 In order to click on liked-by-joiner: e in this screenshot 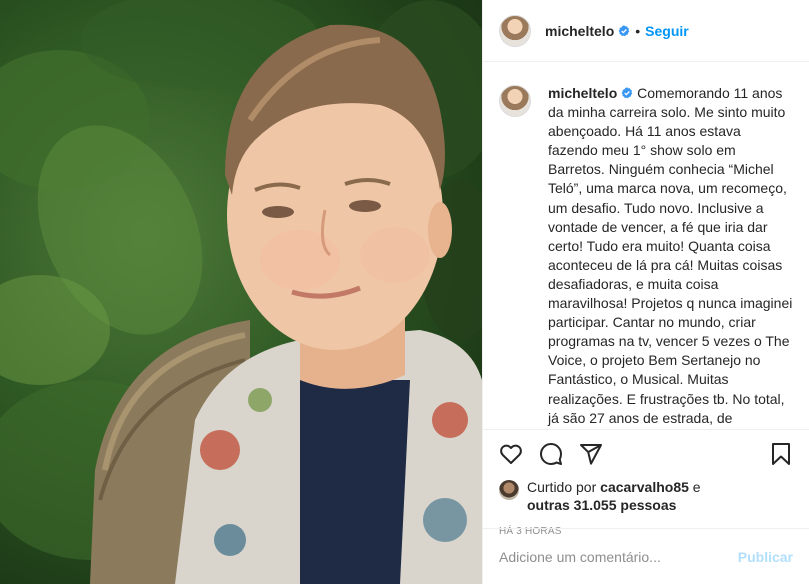, I will do `click(694, 487)`.